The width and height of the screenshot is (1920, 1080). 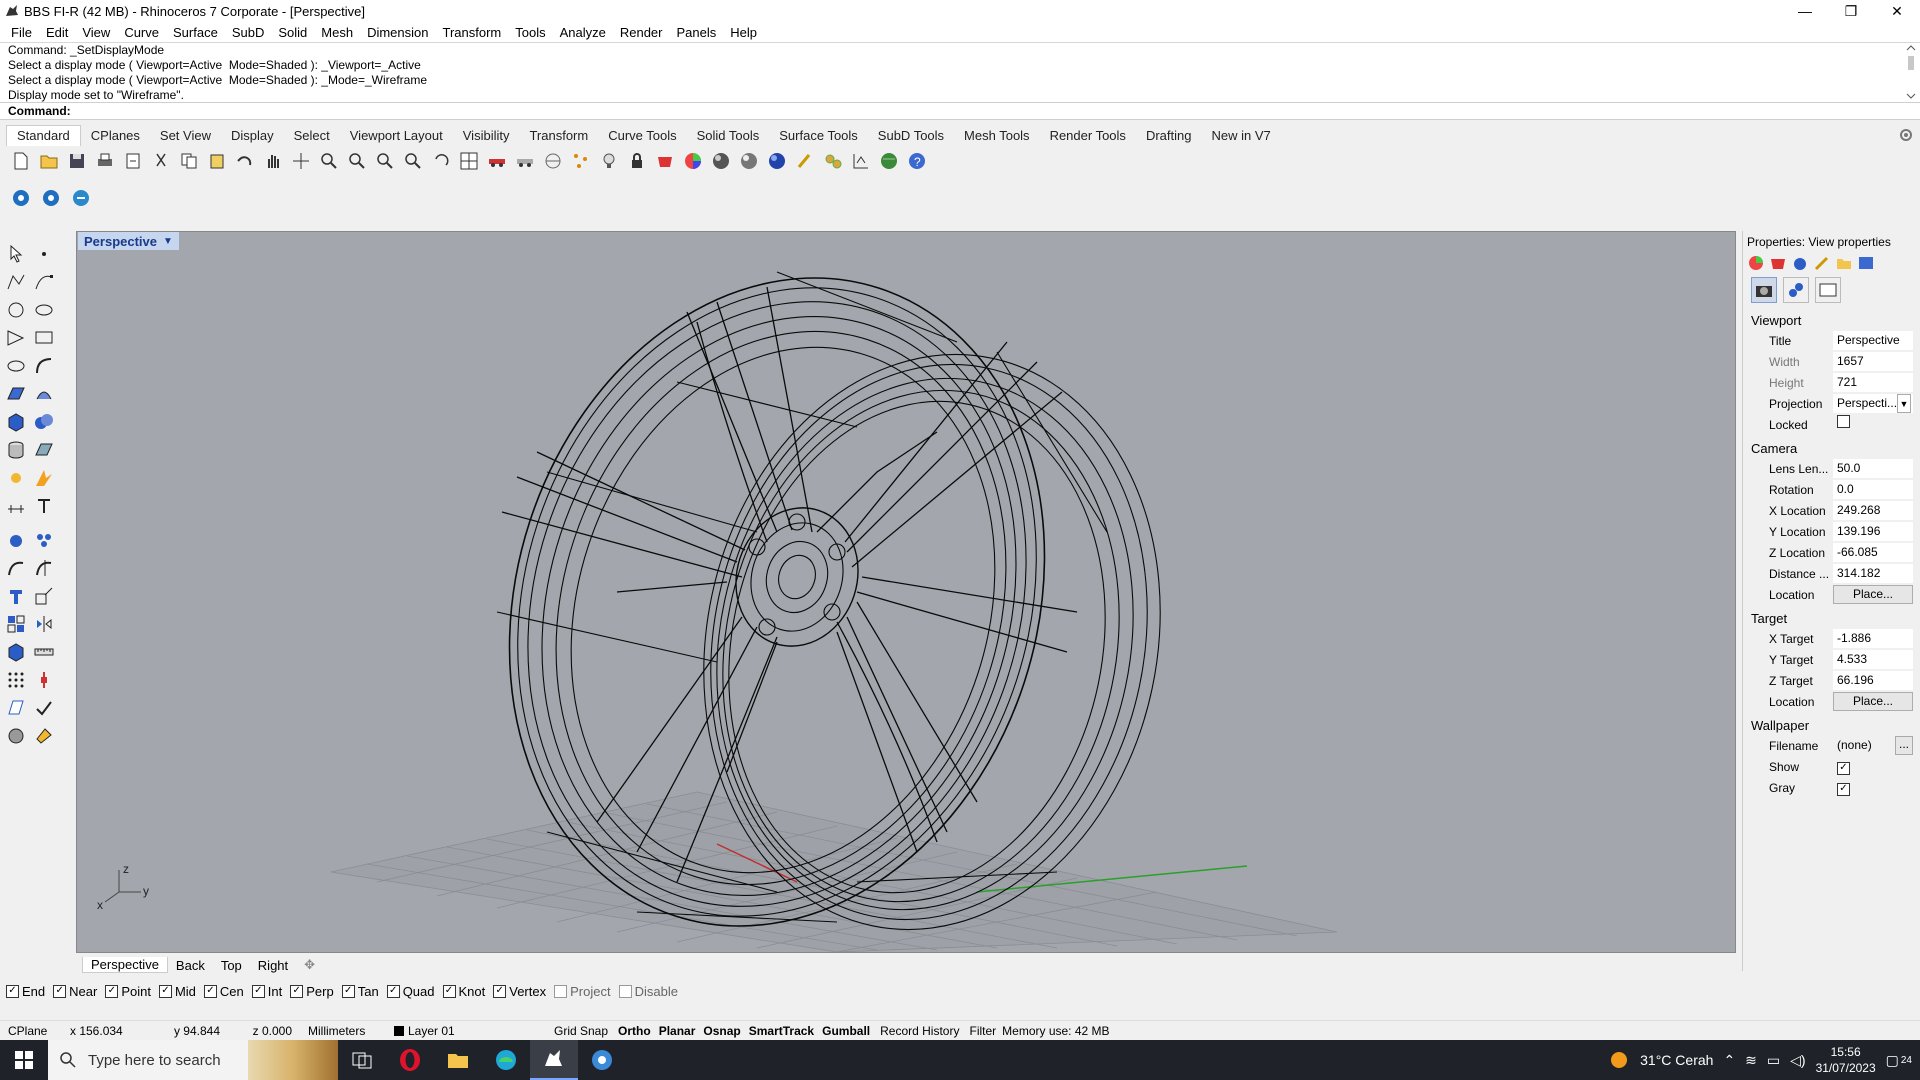 I want to click on render-light-icon, so click(x=16, y=478).